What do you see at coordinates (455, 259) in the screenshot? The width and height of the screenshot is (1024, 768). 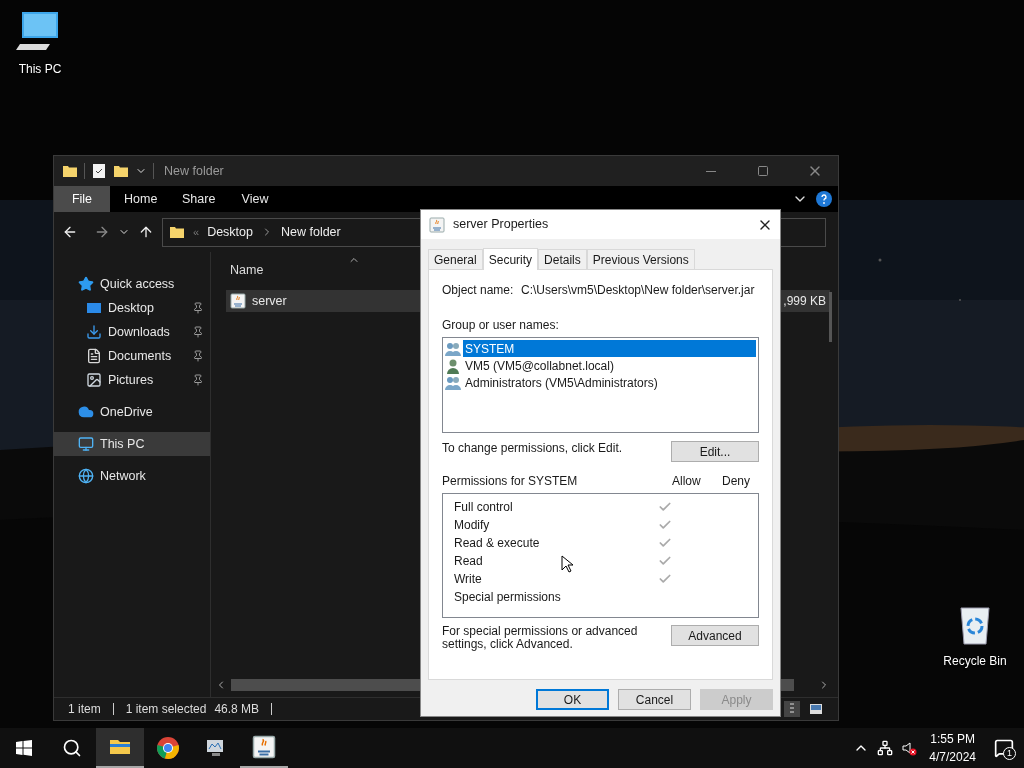 I see `tab: General` at bounding box center [455, 259].